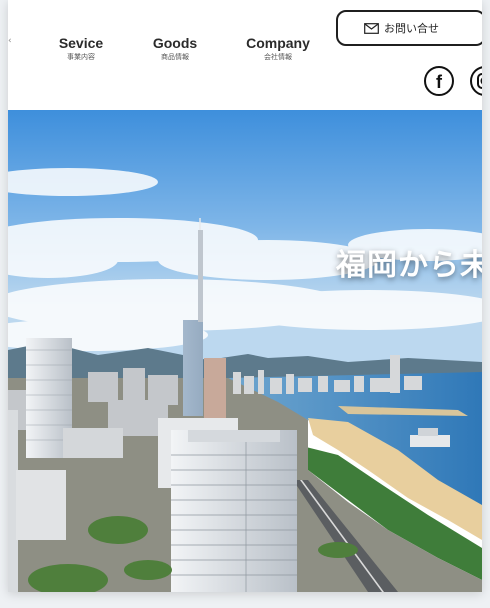 This screenshot has width=490, height=608. Describe the element at coordinates (175, 43) in the screenshot. I see `nav-item-label: Goods` at that location.